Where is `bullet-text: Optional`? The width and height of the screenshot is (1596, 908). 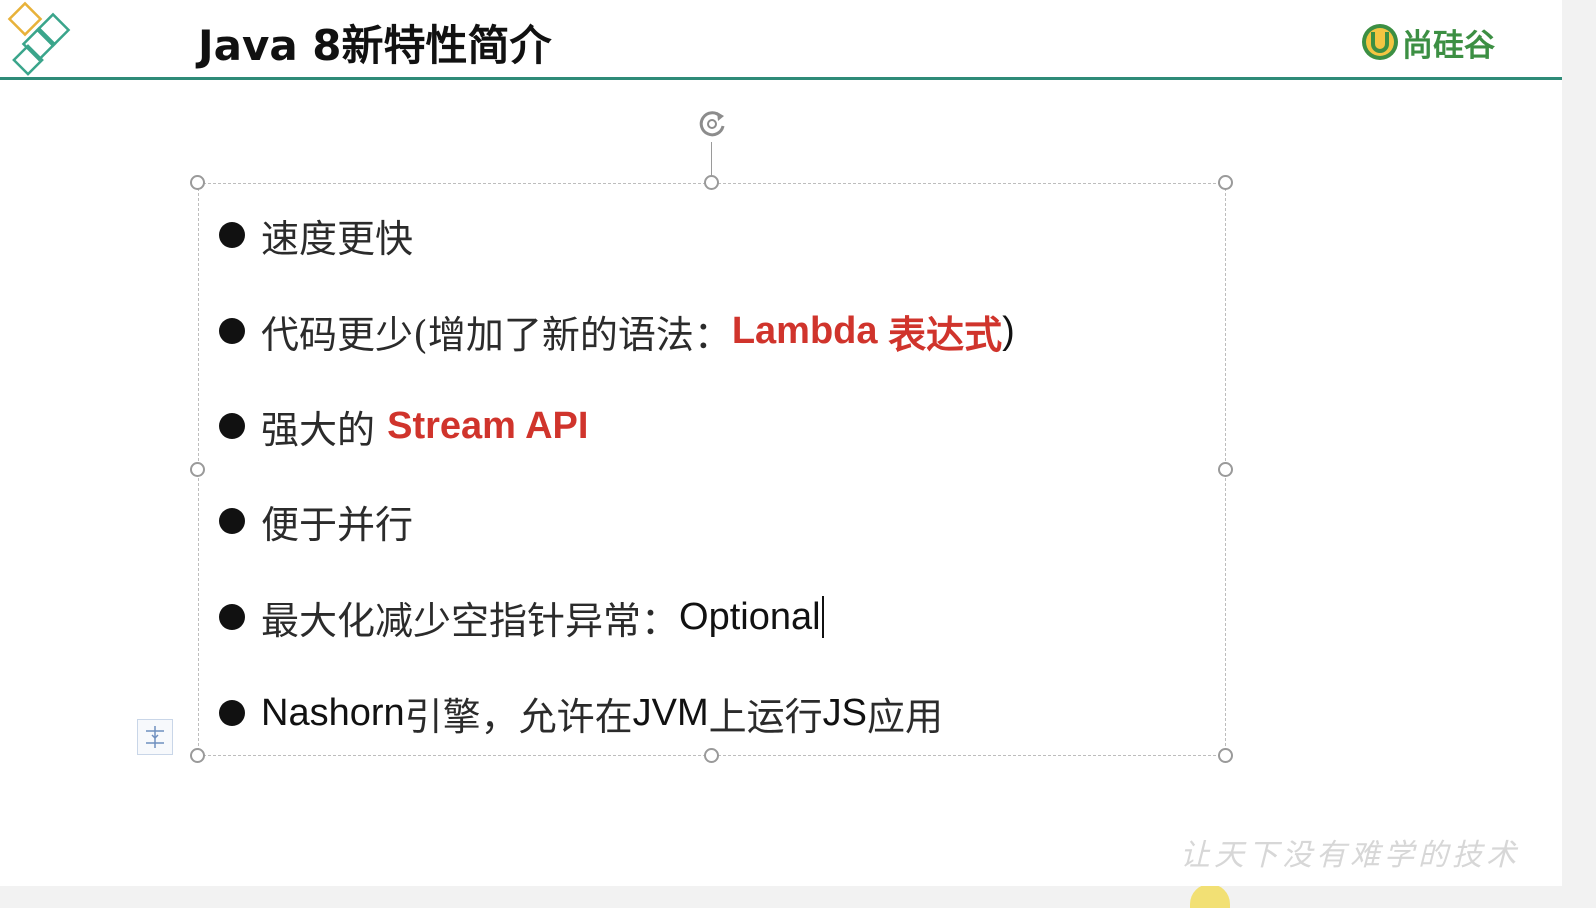 bullet-text: Optional is located at coordinates (750, 616).